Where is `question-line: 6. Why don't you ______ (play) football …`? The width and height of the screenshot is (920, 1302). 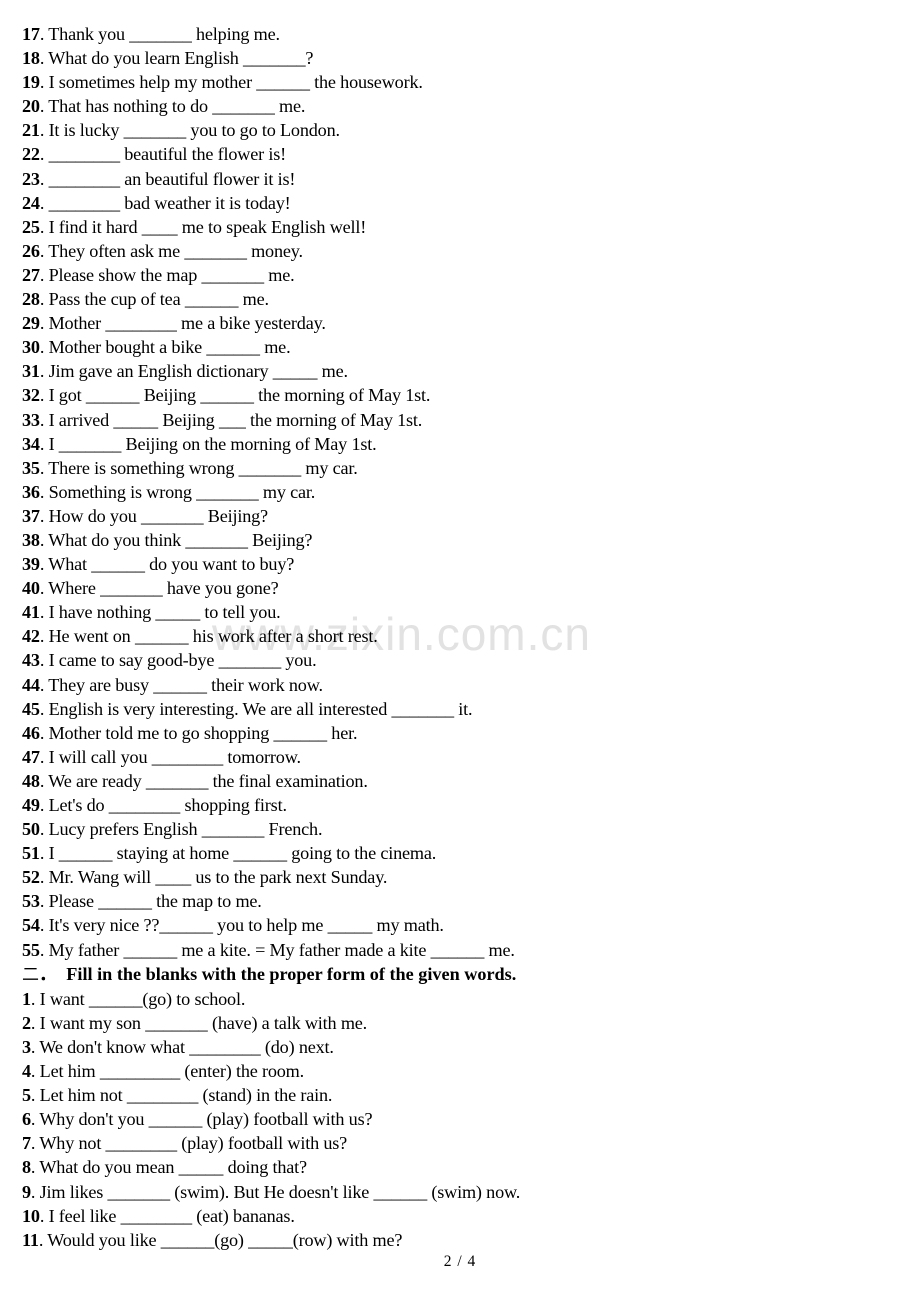 question-line: 6. Why don't you ______ (play) football … is located at coordinates (197, 1119).